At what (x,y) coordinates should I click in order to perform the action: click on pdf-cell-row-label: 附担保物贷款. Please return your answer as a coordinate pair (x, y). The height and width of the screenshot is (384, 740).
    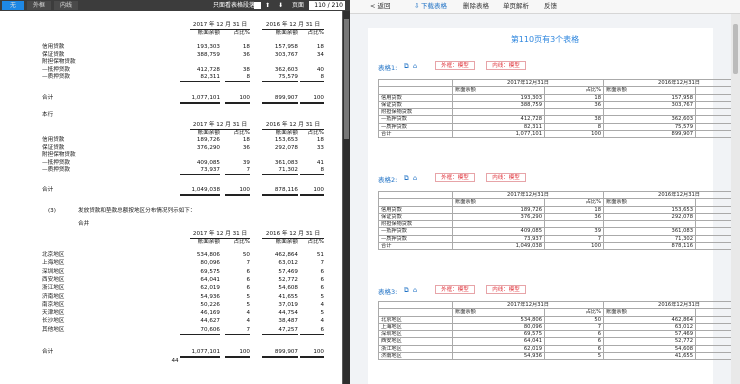
    Looking at the image, I should click on (59, 62).